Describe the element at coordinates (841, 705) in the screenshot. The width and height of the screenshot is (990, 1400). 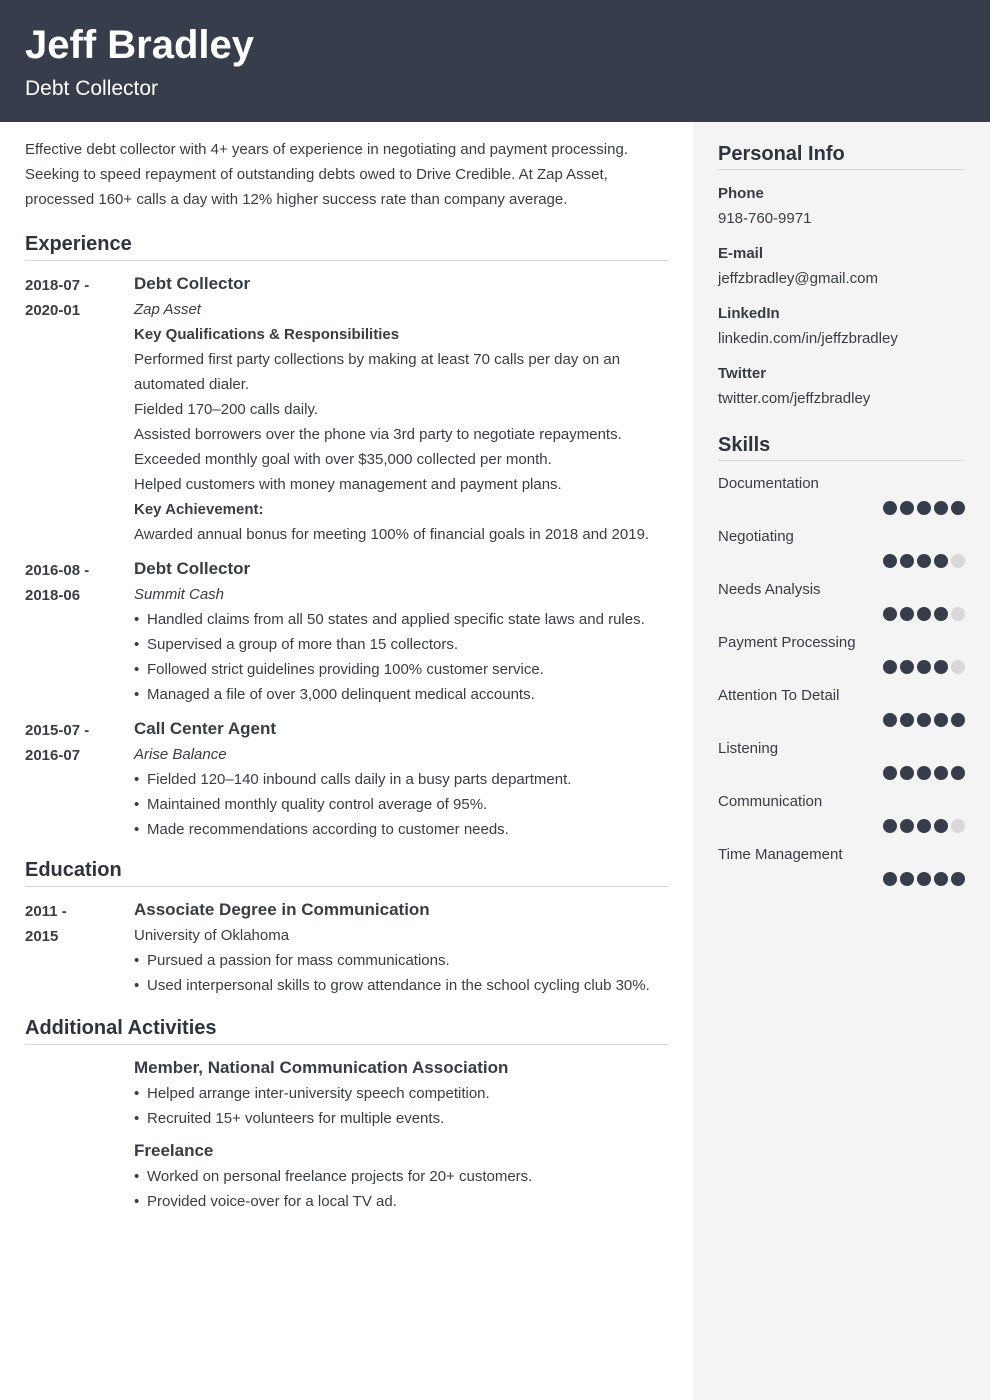
I see `skill-item: Attention To Detail` at that location.